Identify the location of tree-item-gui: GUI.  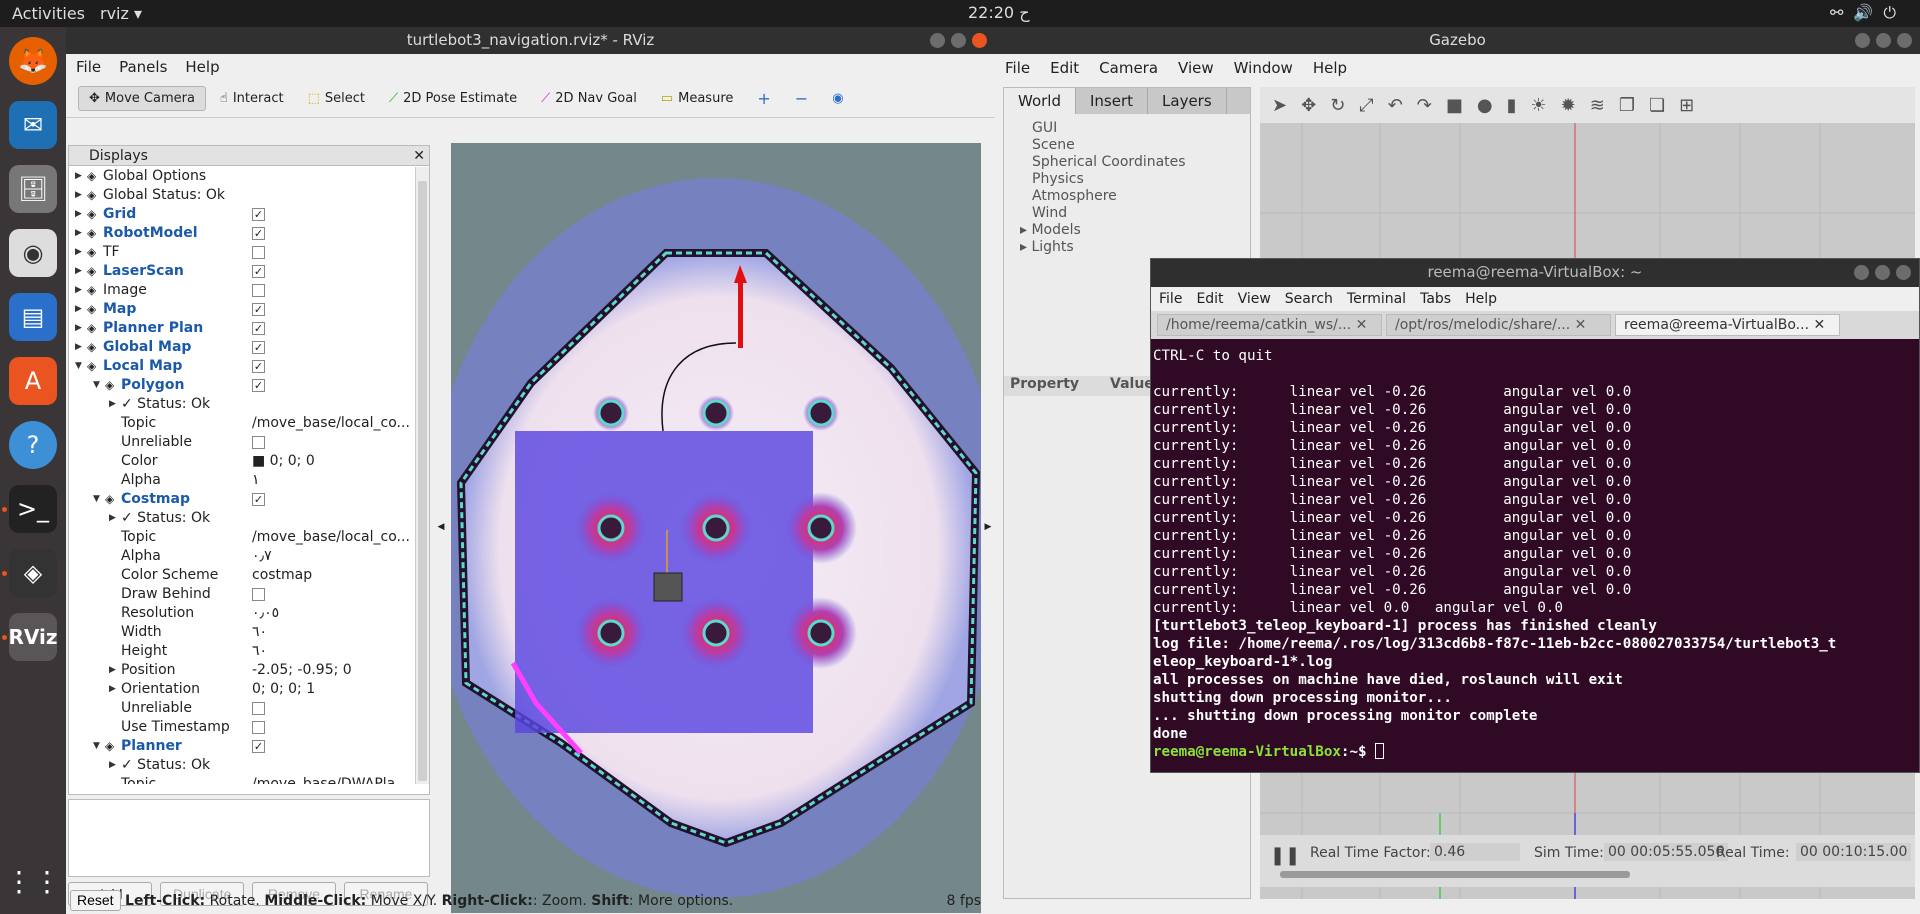
(1127, 128).